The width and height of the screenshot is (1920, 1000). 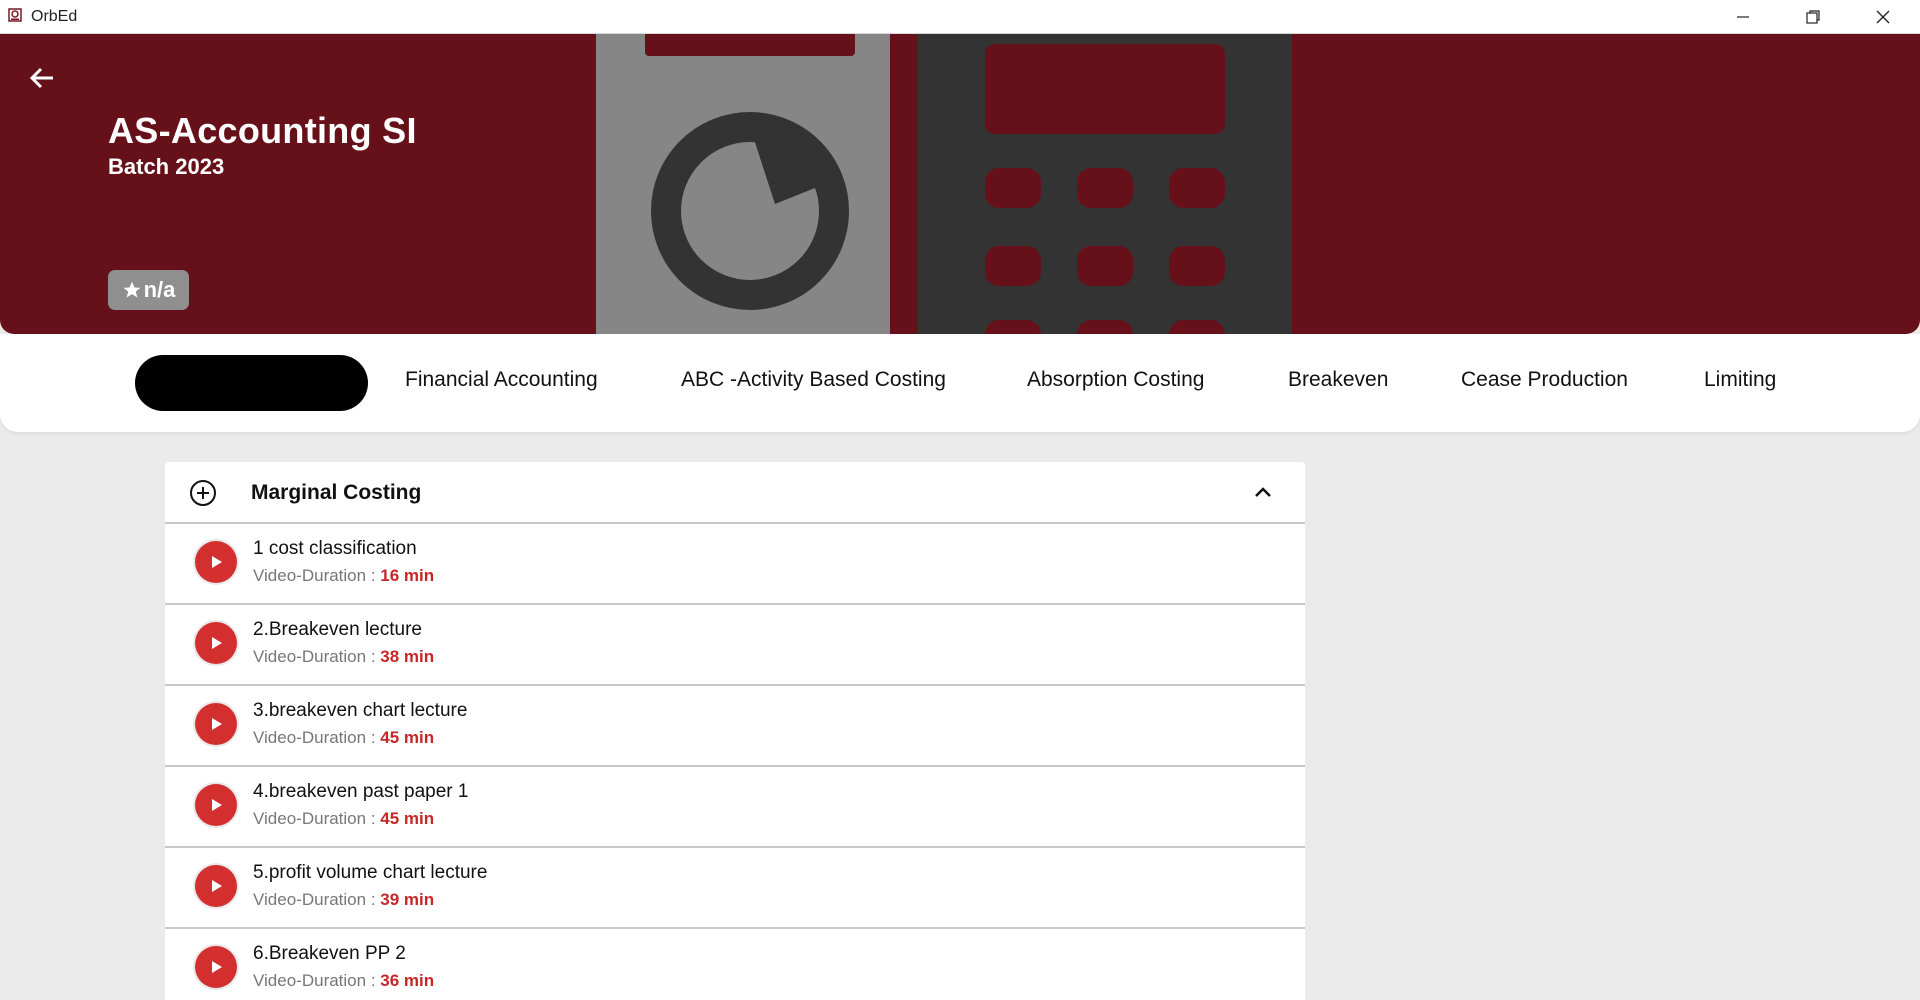 I want to click on minimize-icon, so click(x=1743, y=17).